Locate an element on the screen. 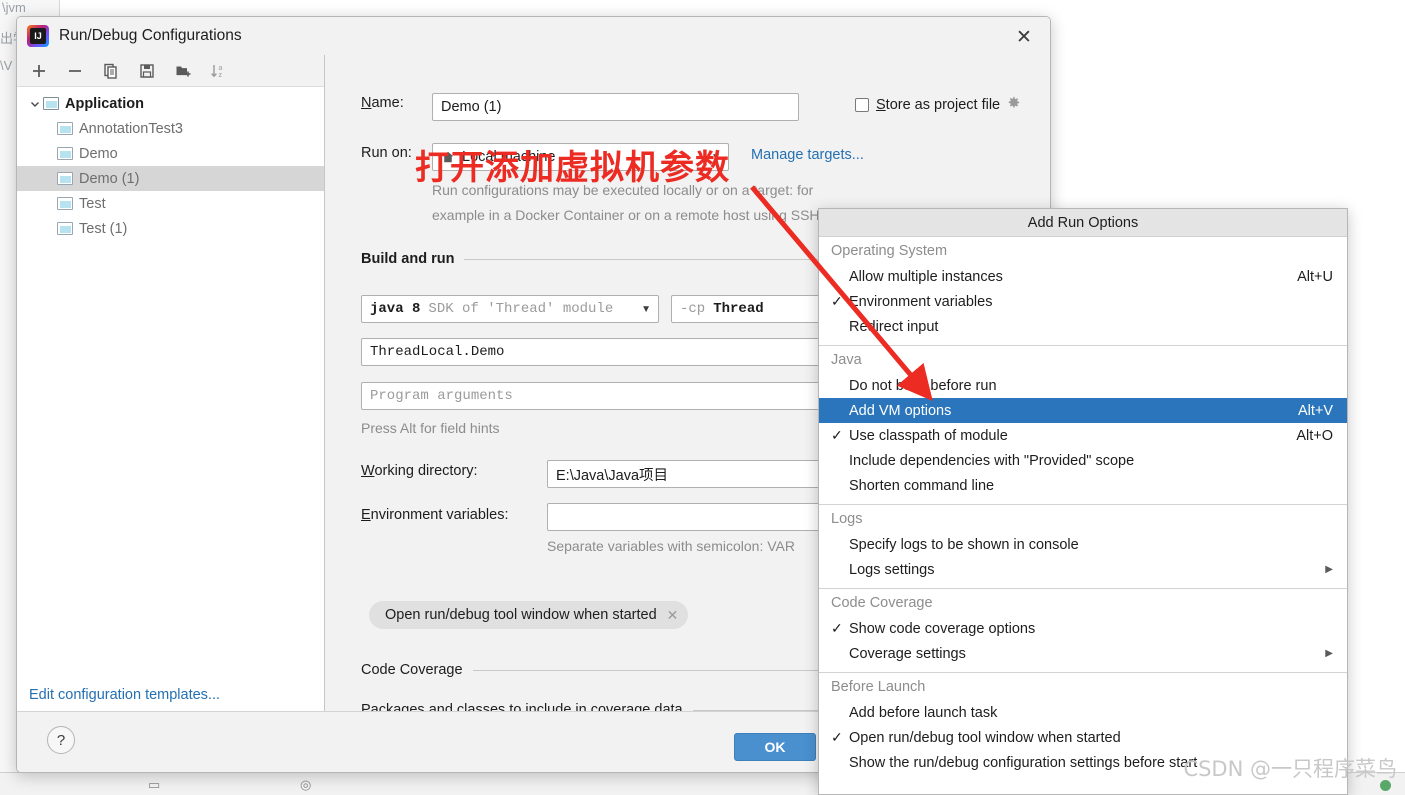 The height and width of the screenshot is (795, 1405). jdk-version: java 8 is located at coordinates (395, 309).